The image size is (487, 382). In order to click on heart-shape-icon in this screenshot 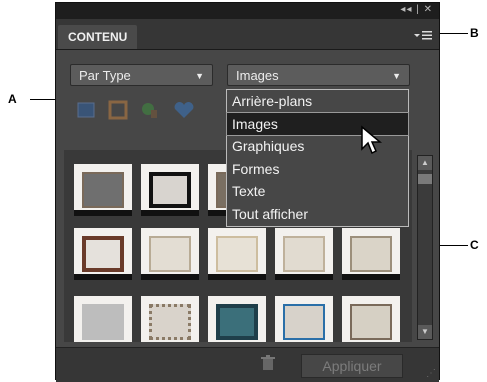, I will do `click(183, 110)`.